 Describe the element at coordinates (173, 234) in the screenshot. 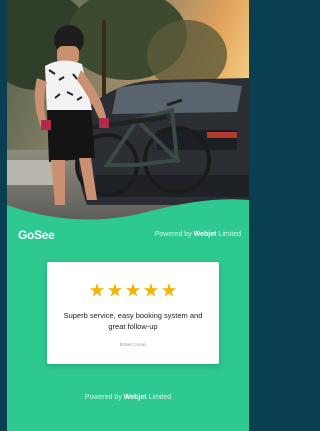

I see `powered-prefix: Powered by` at that location.